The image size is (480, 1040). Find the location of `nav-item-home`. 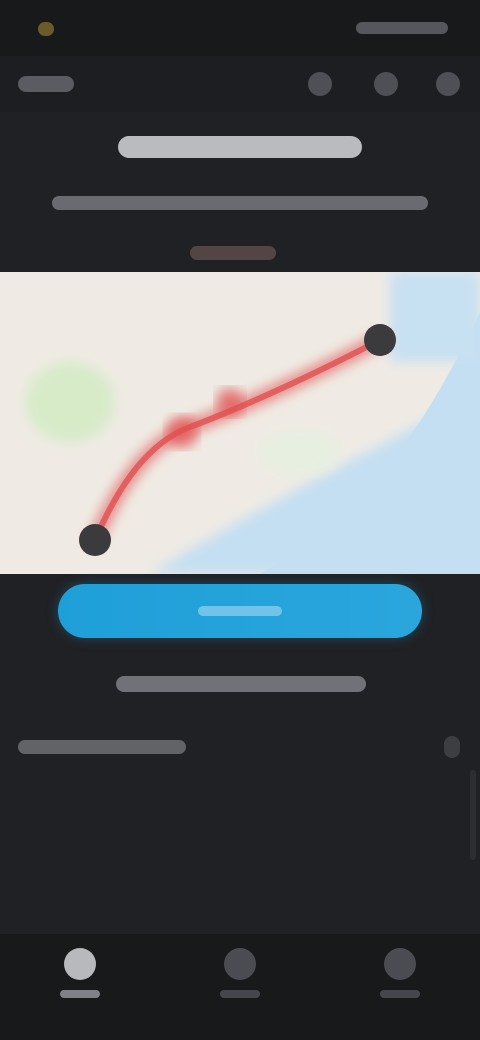

nav-item-home is located at coordinates (80, 977).